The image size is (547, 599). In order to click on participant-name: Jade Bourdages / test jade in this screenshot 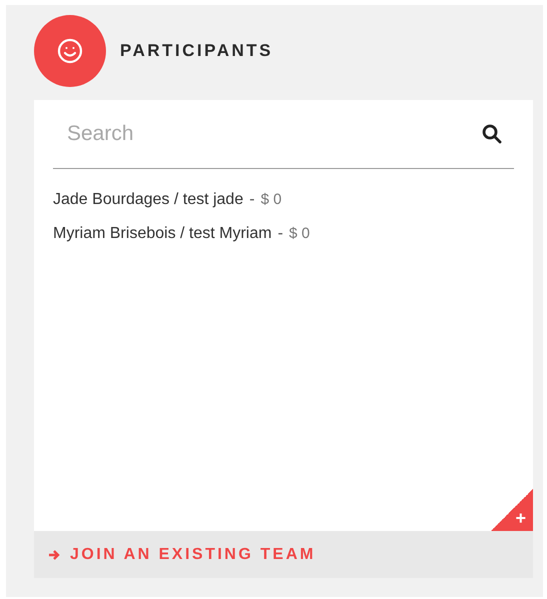, I will do `click(148, 200)`.